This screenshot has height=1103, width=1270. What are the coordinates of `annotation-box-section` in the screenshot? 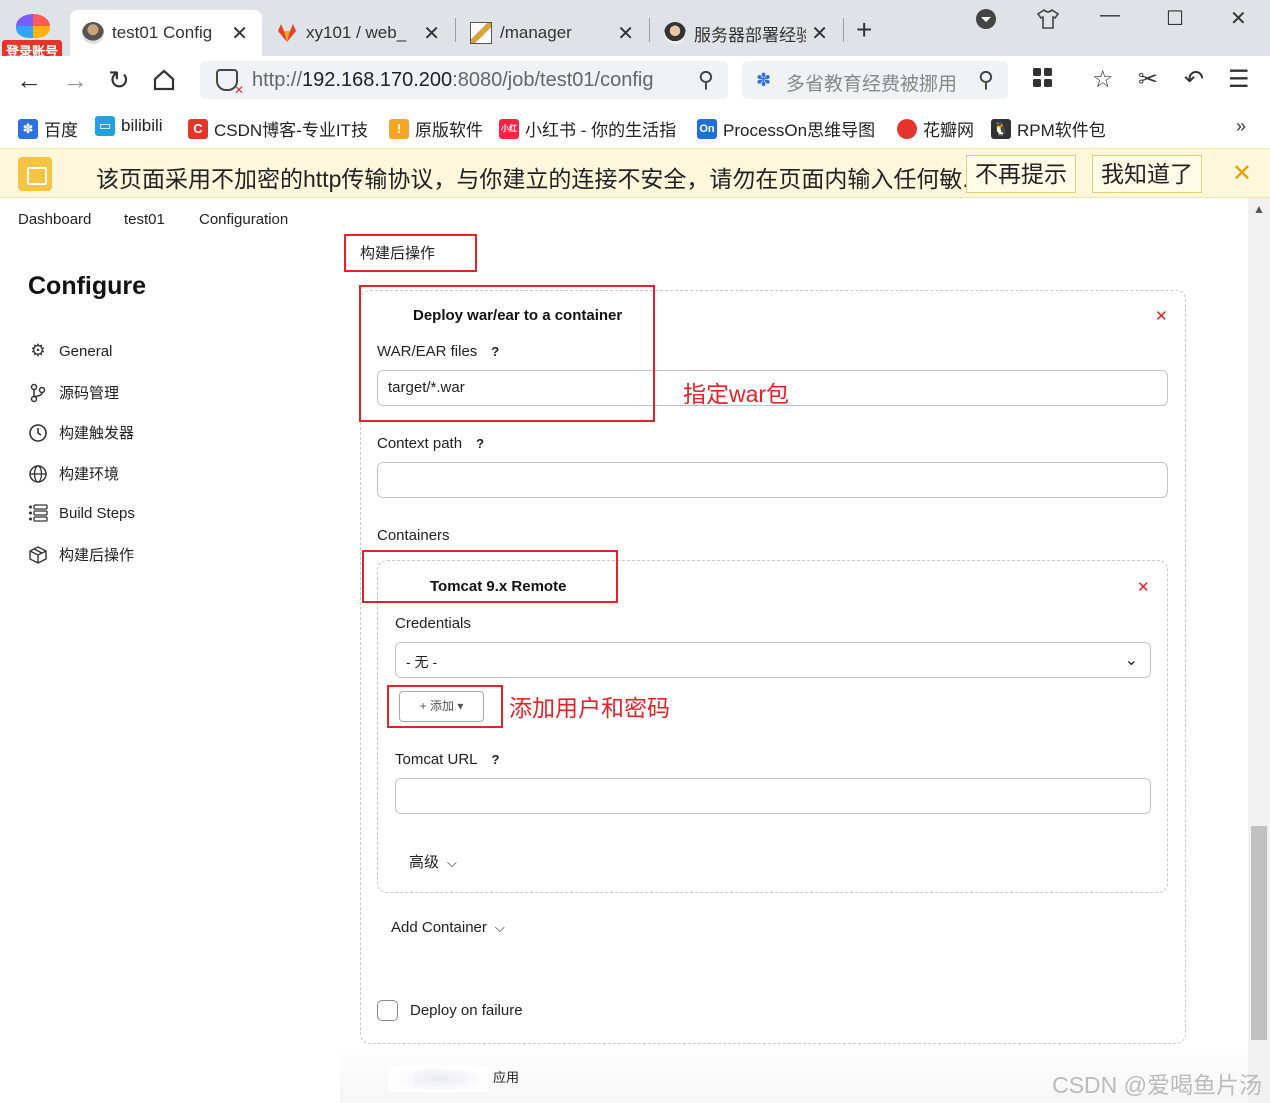 It's located at (410, 253).